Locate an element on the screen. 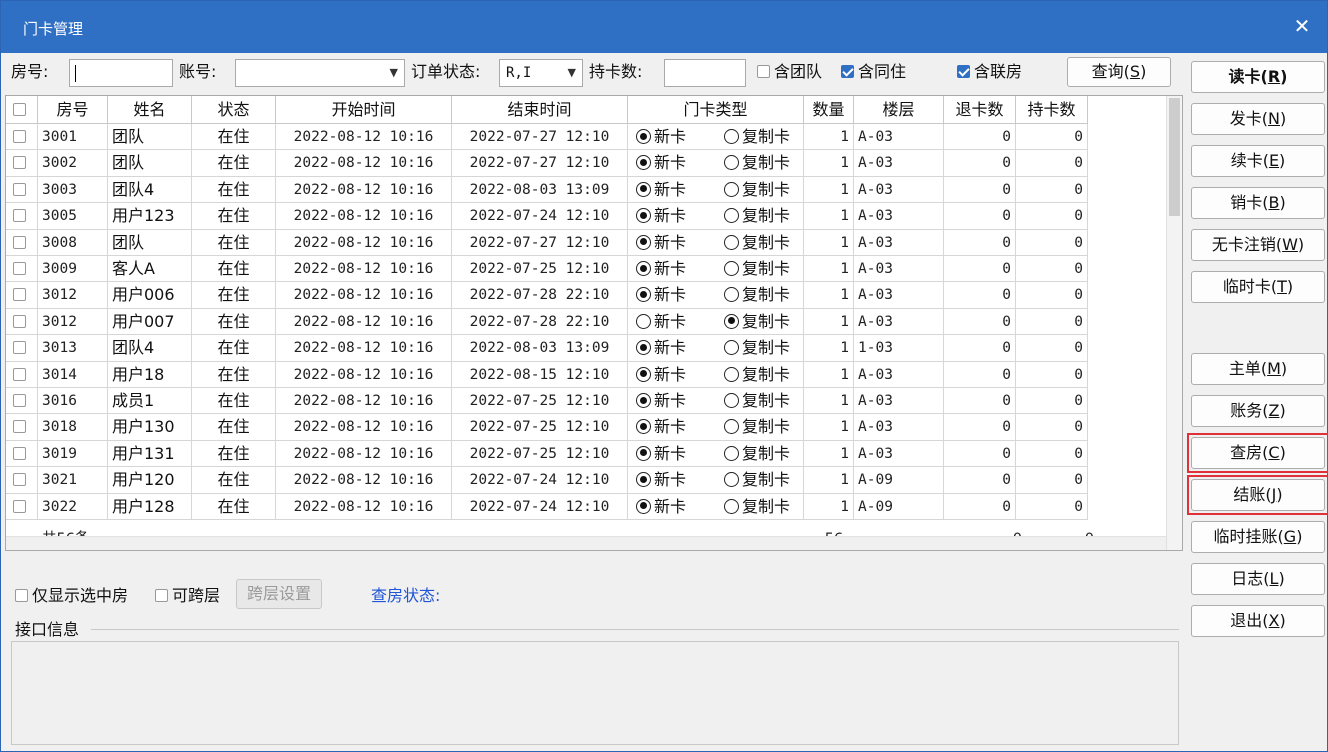 The image size is (1328, 752). include-linked-checkbox: 含联房 is located at coordinates (989, 72).